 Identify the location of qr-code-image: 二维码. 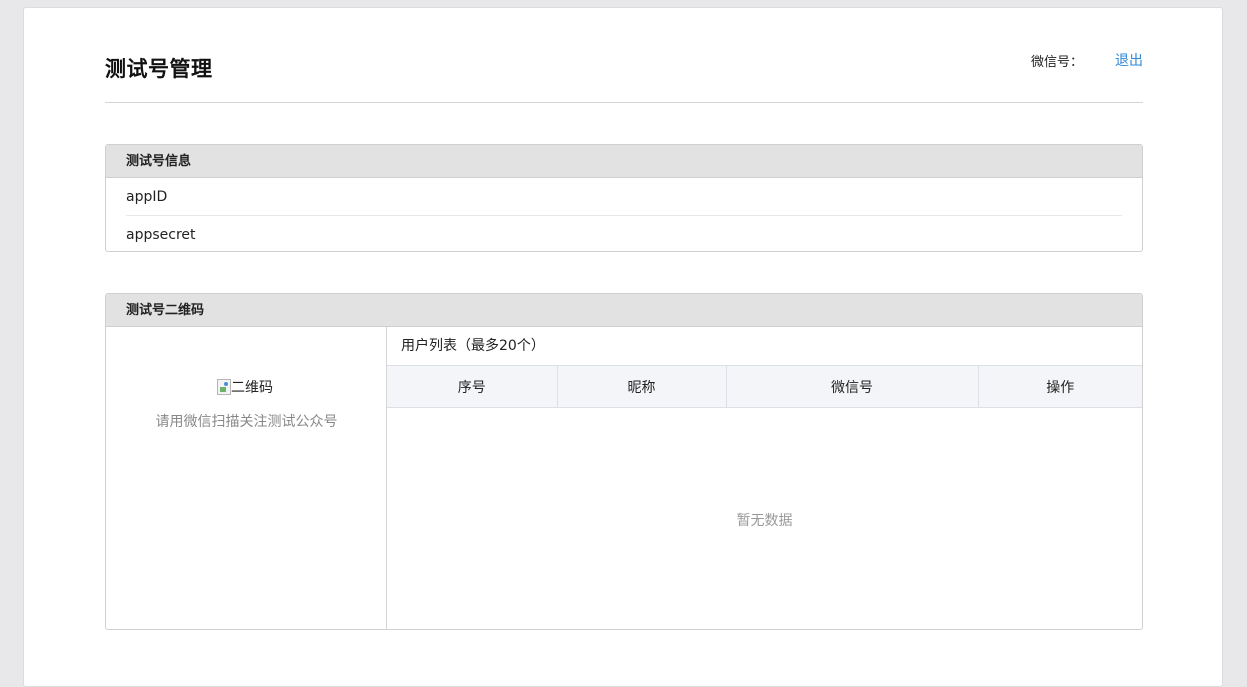
(245, 387).